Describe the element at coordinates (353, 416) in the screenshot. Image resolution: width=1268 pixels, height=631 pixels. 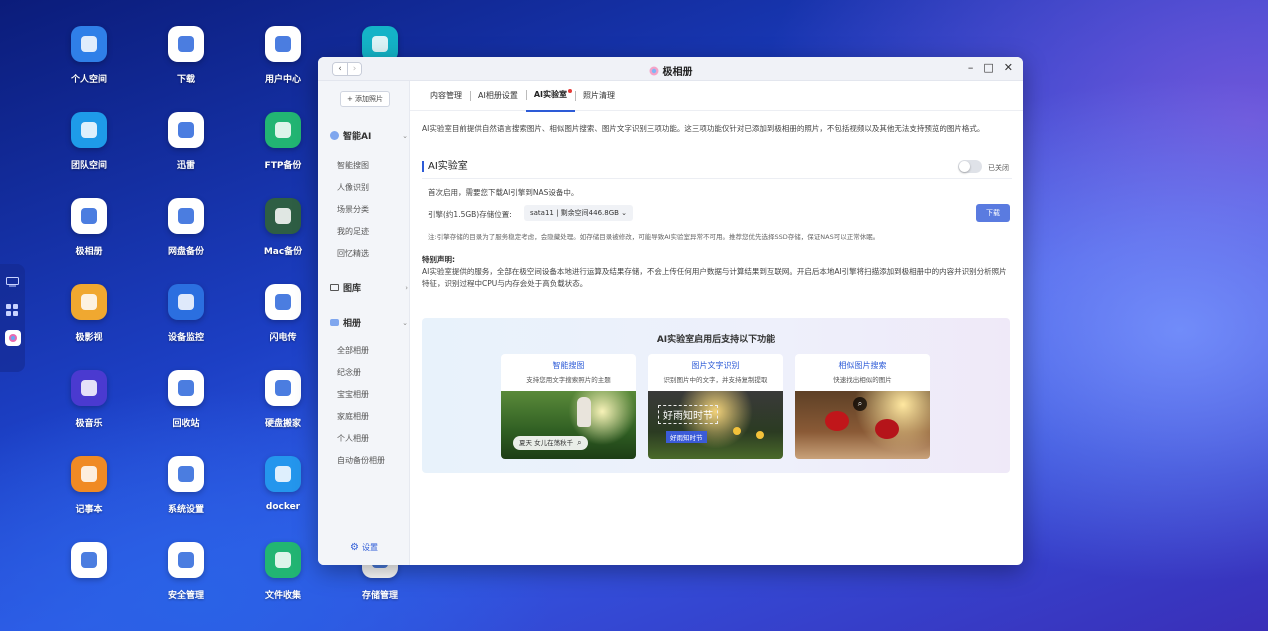
I see `sidebar-item: 家庭相册` at that location.